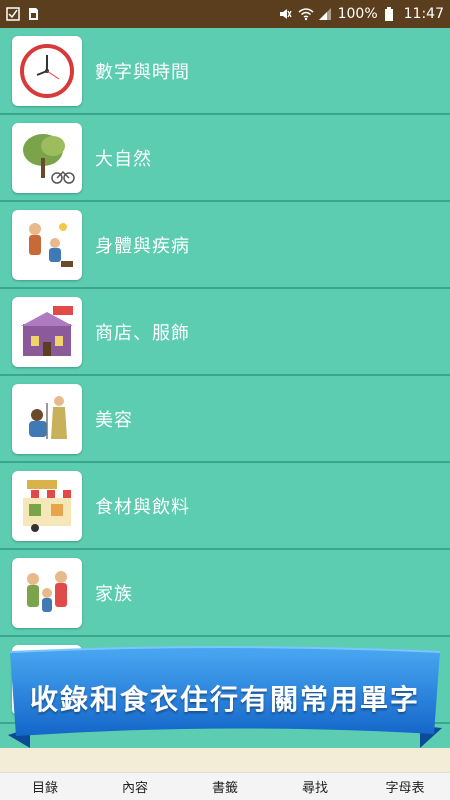 The image size is (450, 800). What do you see at coordinates (225, 332) in the screenshot?
I see `list-item: 商店、服飾` at bounding box center [225, 332].